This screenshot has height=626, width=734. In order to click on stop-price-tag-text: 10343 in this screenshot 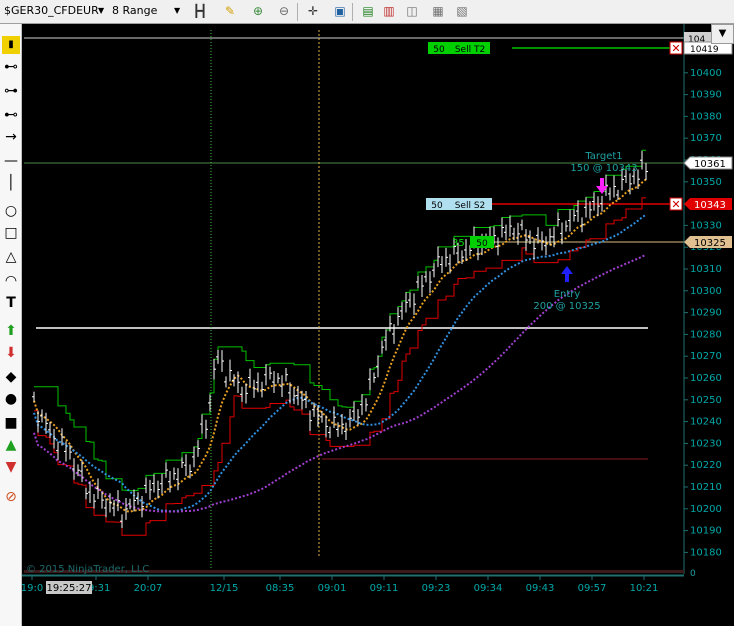, I will do `click(710, 205)`.